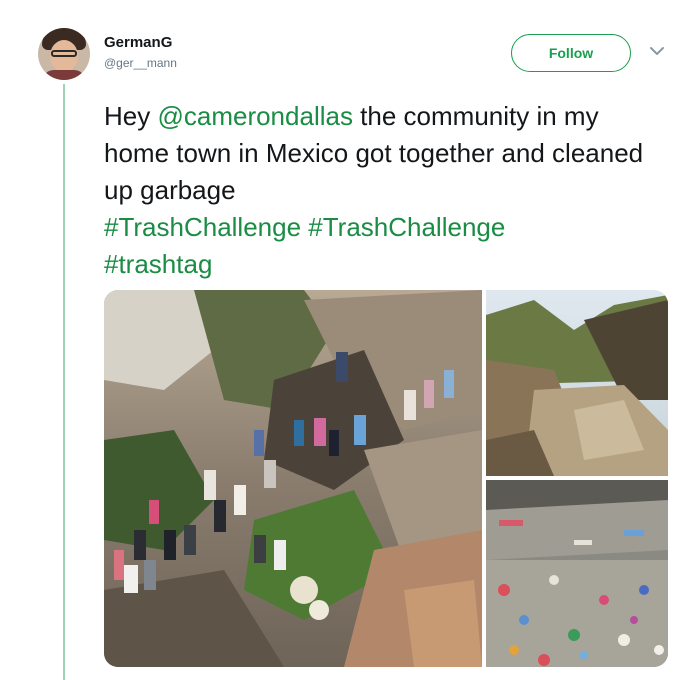 The height and width of the screenshot is (680, 700). Describe the element at coordinates (131, 116) in the screenshot. I see `tweet-text-prefix: Hey` at that location.